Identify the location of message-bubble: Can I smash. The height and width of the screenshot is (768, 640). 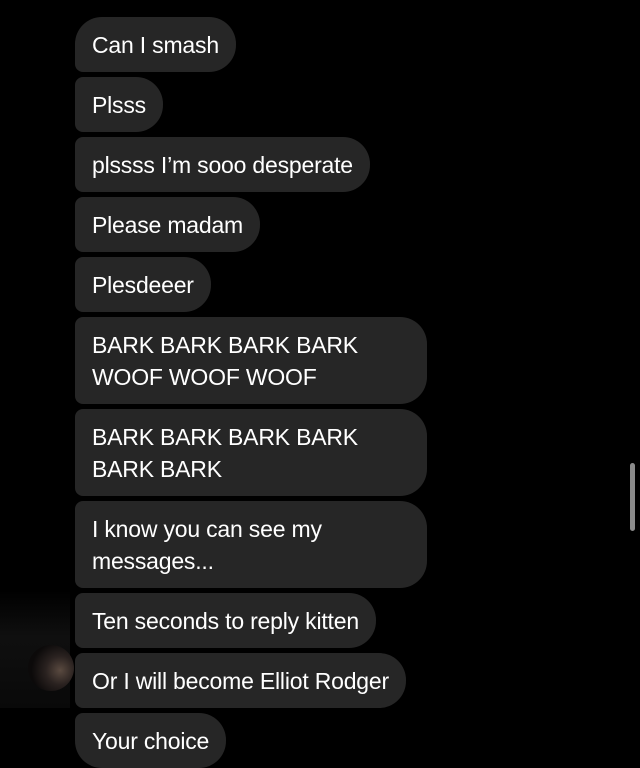
(155, 44).